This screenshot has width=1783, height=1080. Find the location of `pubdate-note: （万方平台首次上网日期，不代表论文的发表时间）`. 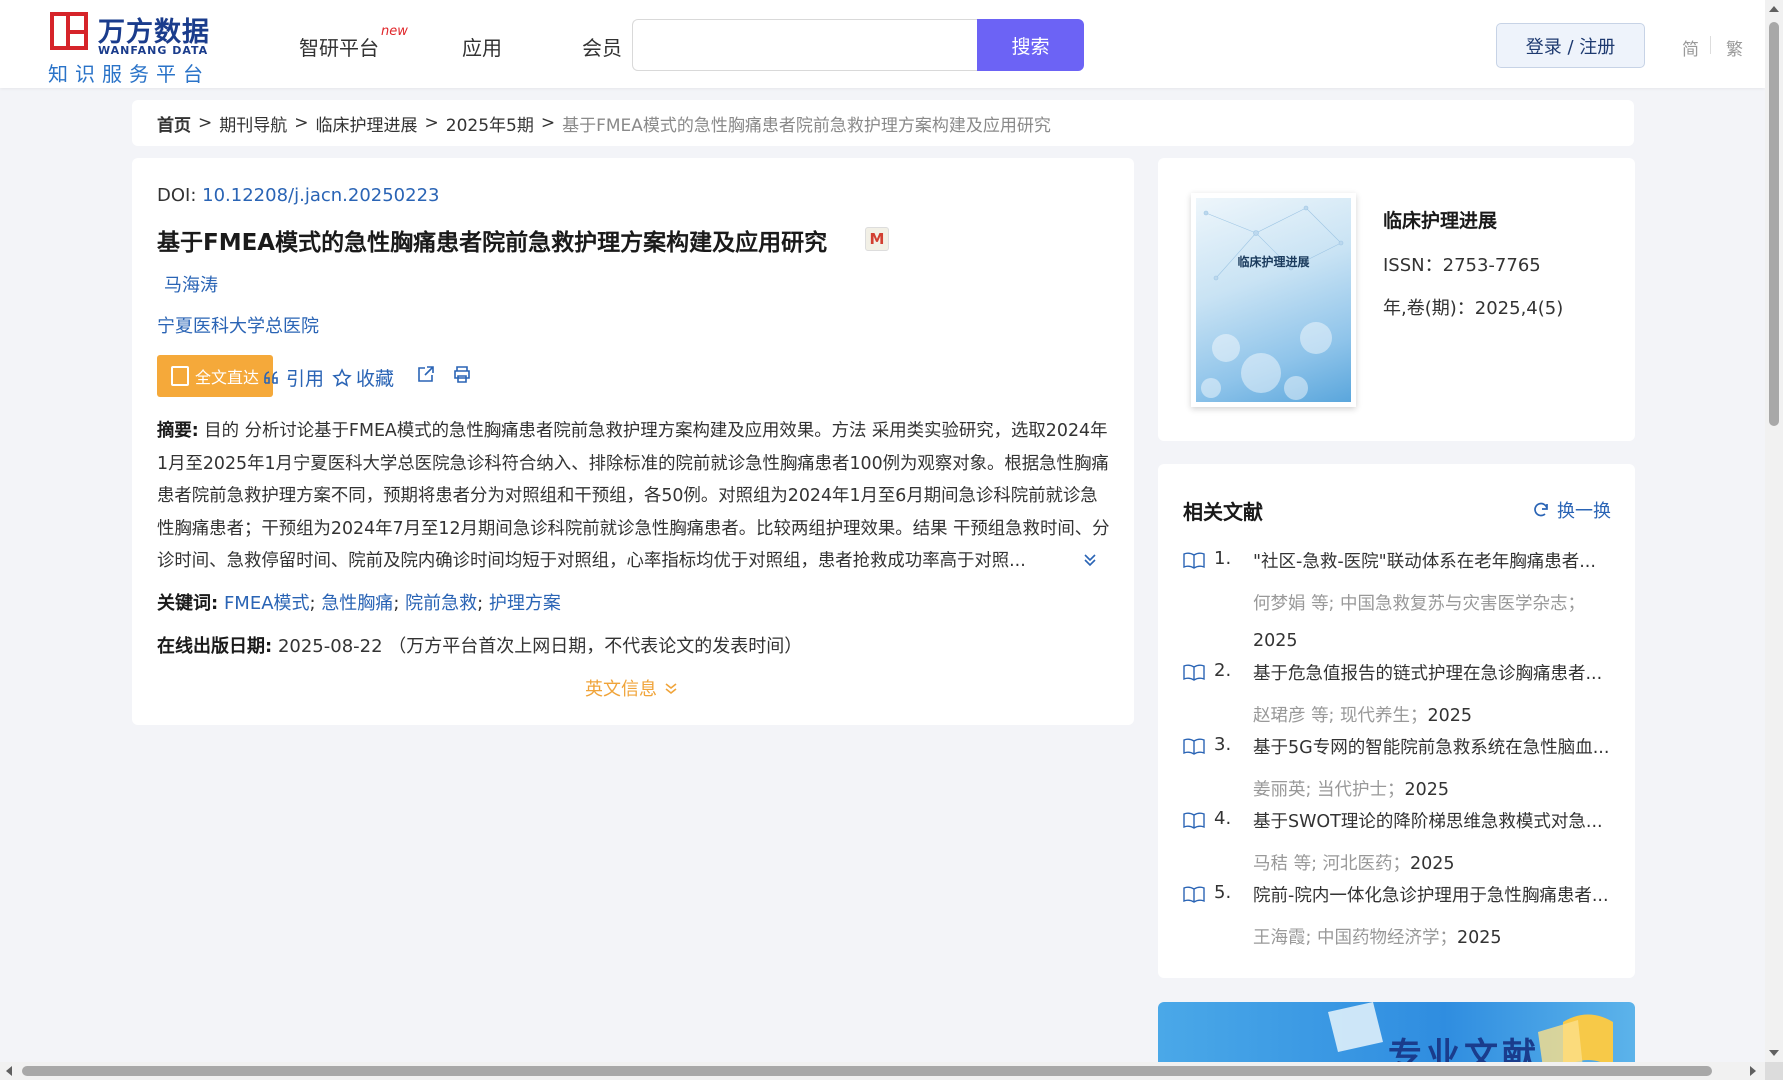

pubdate-note: （万方平台首次上网日期，不代表论文的发表时间） is located at coordinates (595, 646).